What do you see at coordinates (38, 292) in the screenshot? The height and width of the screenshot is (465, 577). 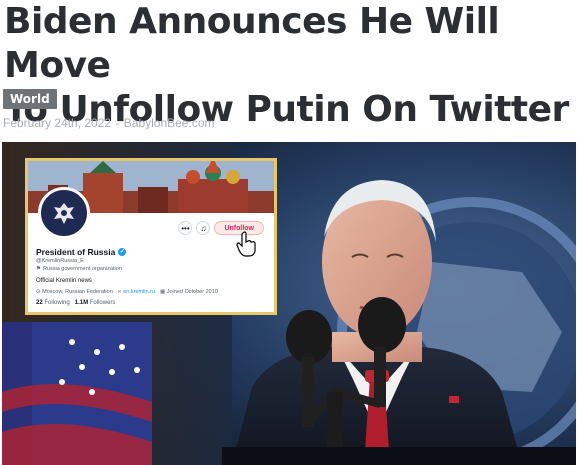 I see `location-pin-icon: ⊙` at bounding box center [38, 292].